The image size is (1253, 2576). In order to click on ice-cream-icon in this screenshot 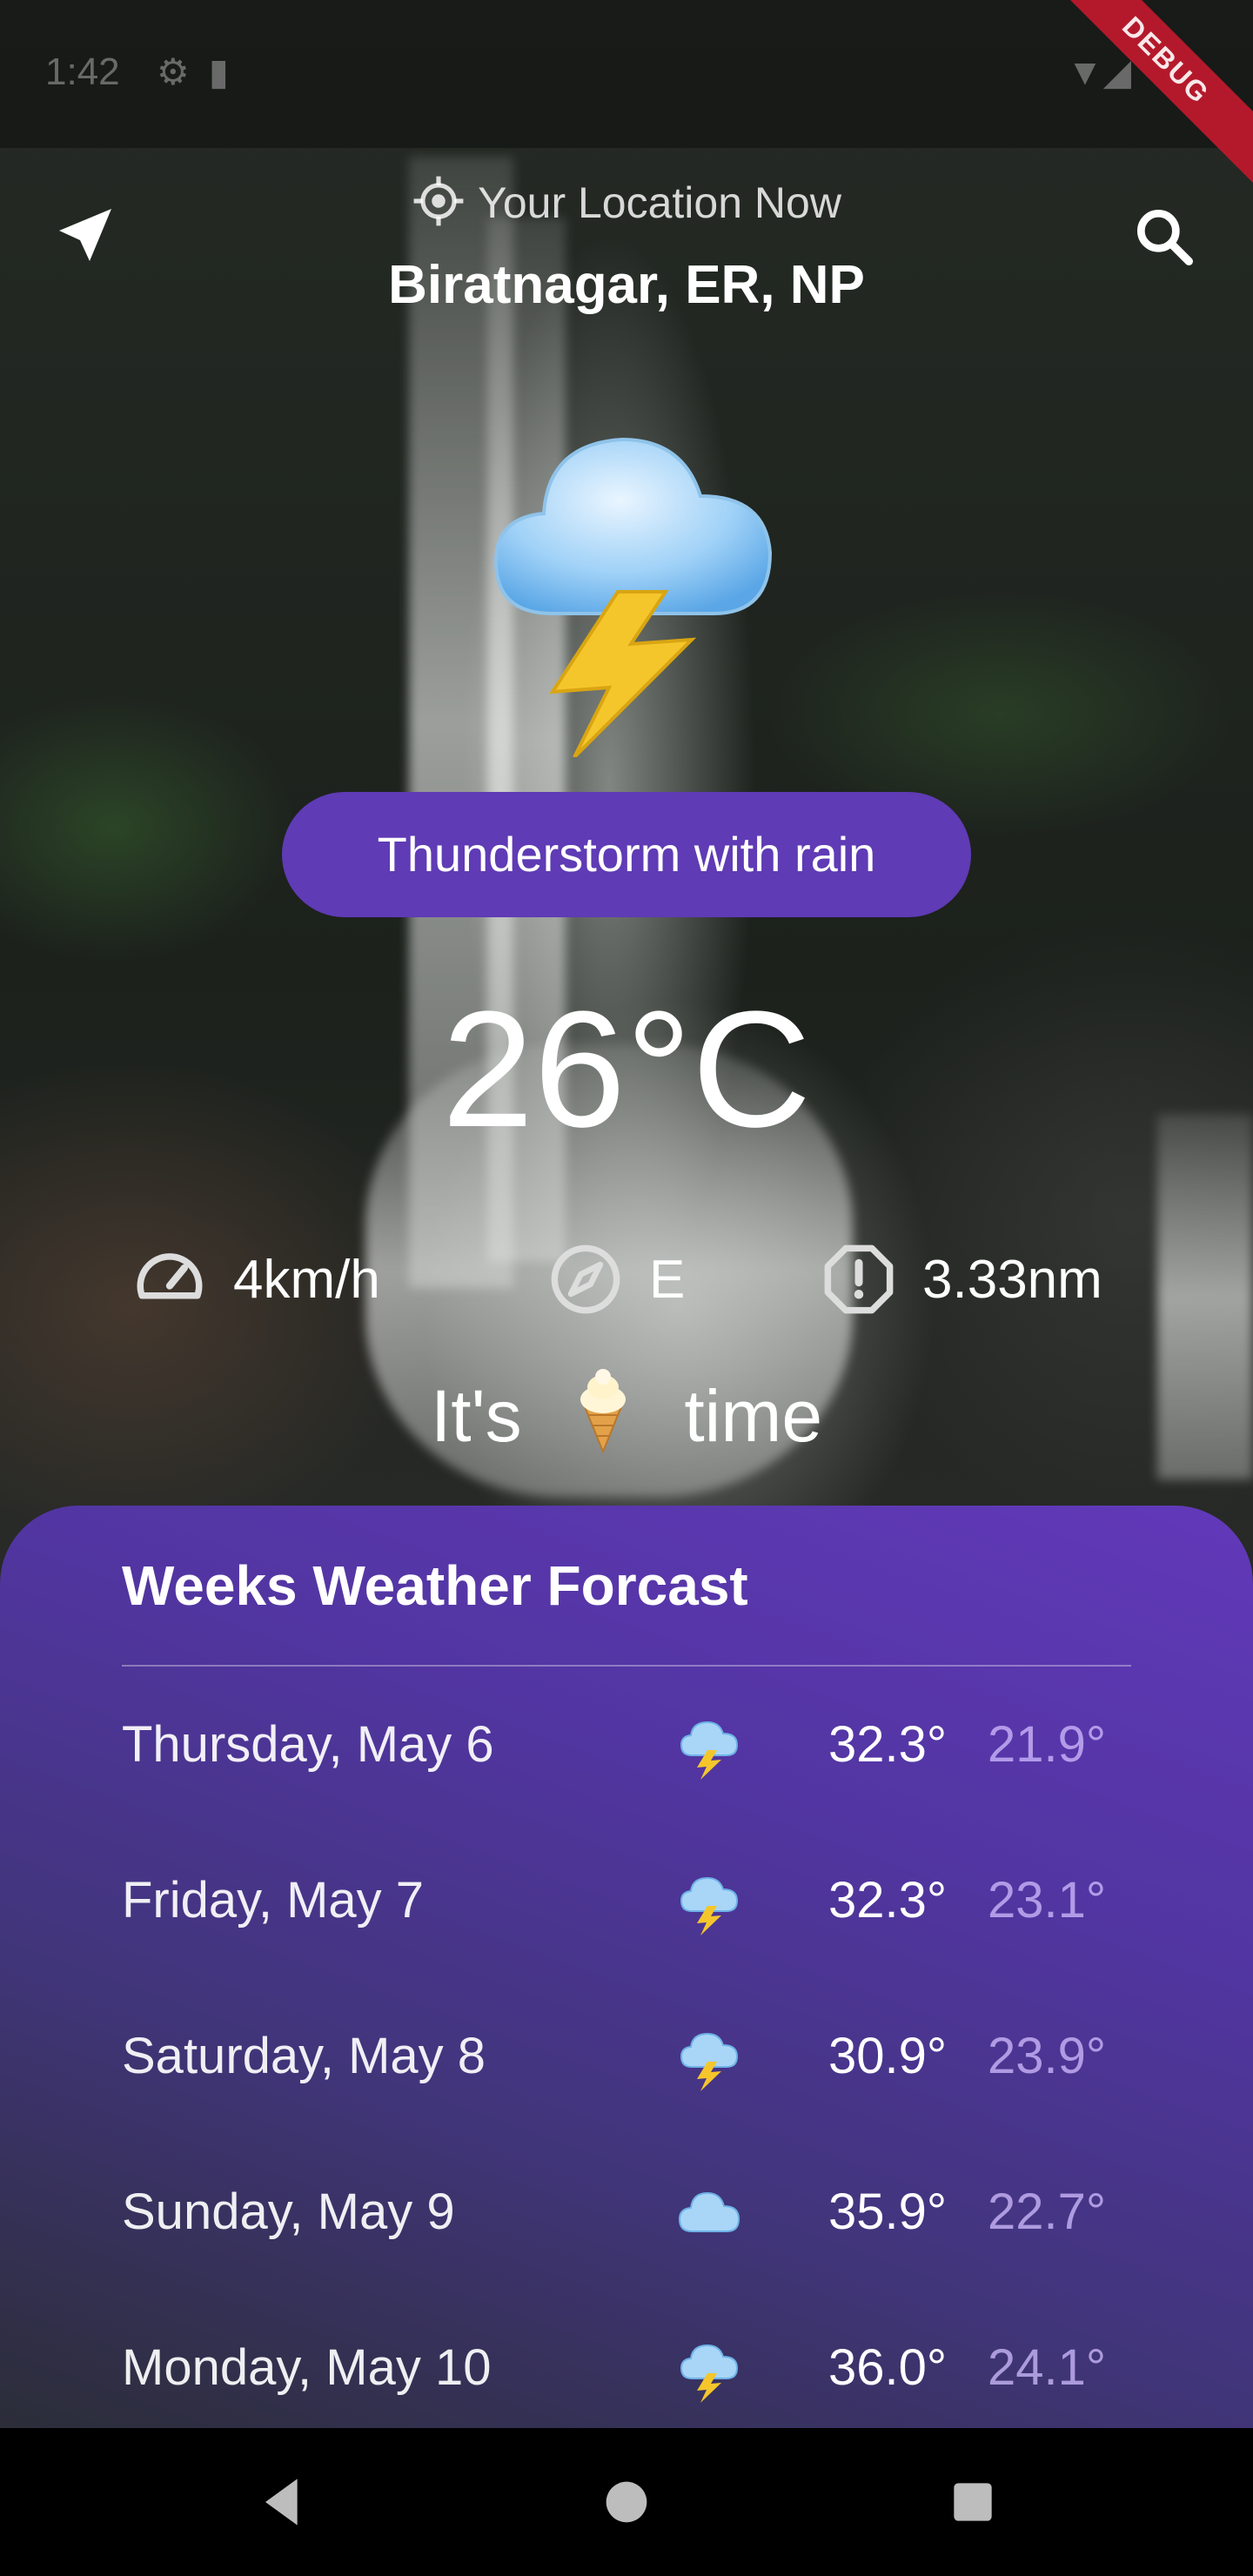, I will do `click(603, 1411)`.